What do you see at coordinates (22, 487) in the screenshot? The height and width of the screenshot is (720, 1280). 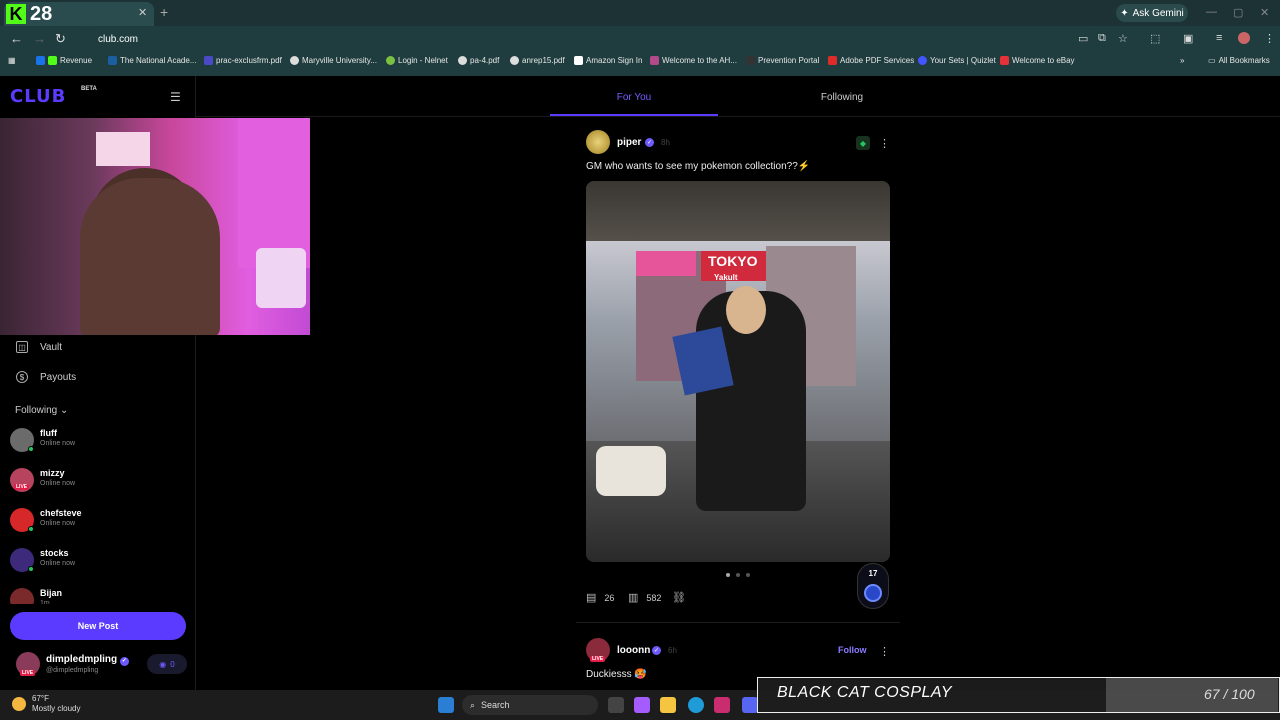 I see `live-badge: LIVE` at bounding box center [22, 487].